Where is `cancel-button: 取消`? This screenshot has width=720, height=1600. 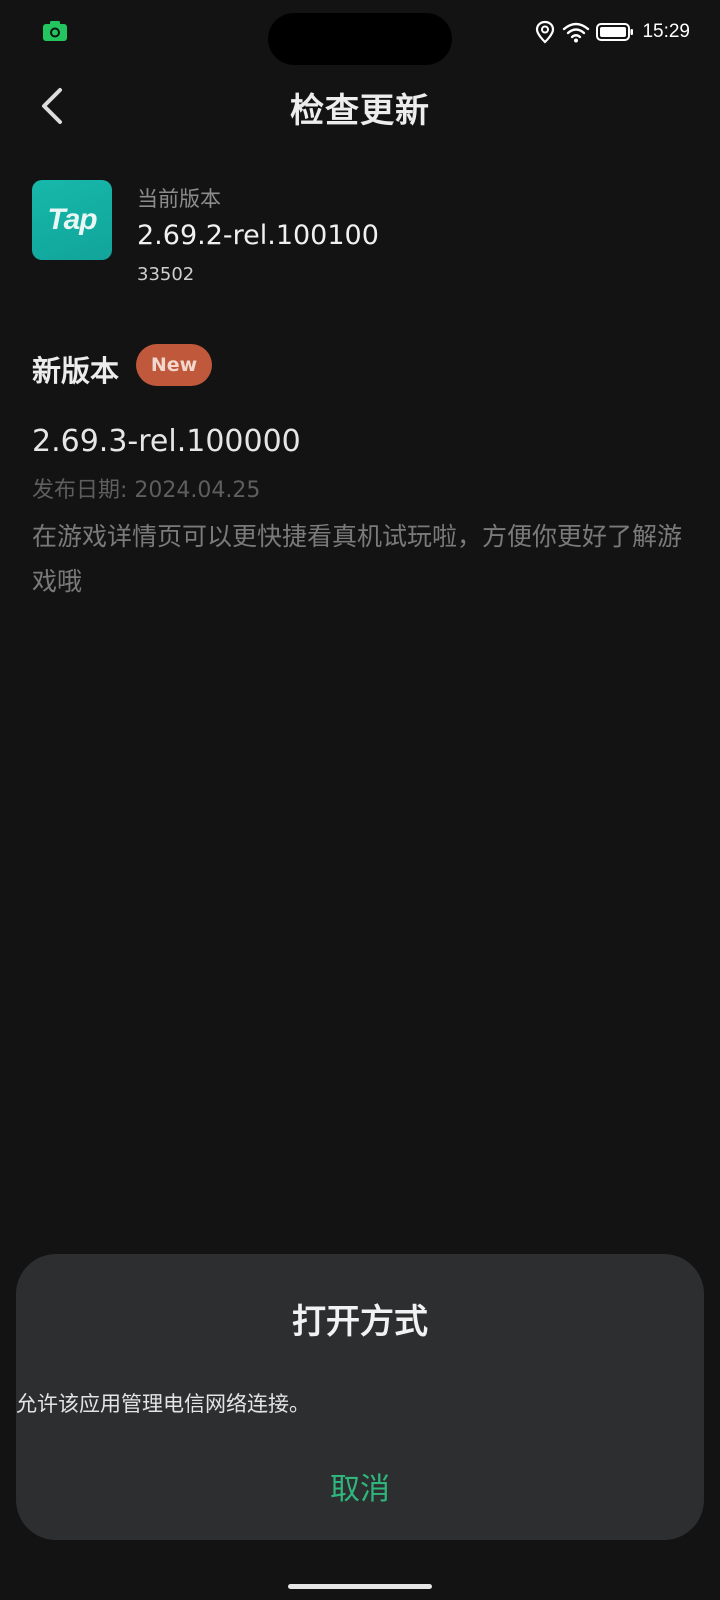
cancel-button: 取消 is located at coordinates (360, 1486).